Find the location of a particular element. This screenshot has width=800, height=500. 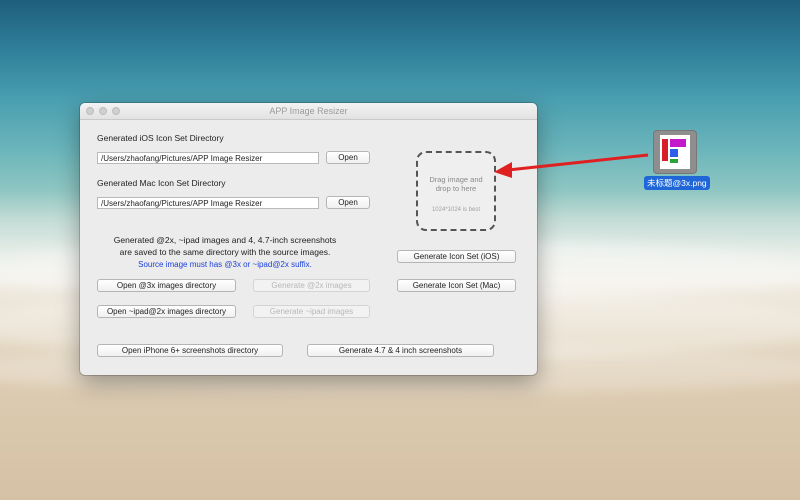

drop-size-hint: 1024*1024 is best is located at coordinates (456, 210).